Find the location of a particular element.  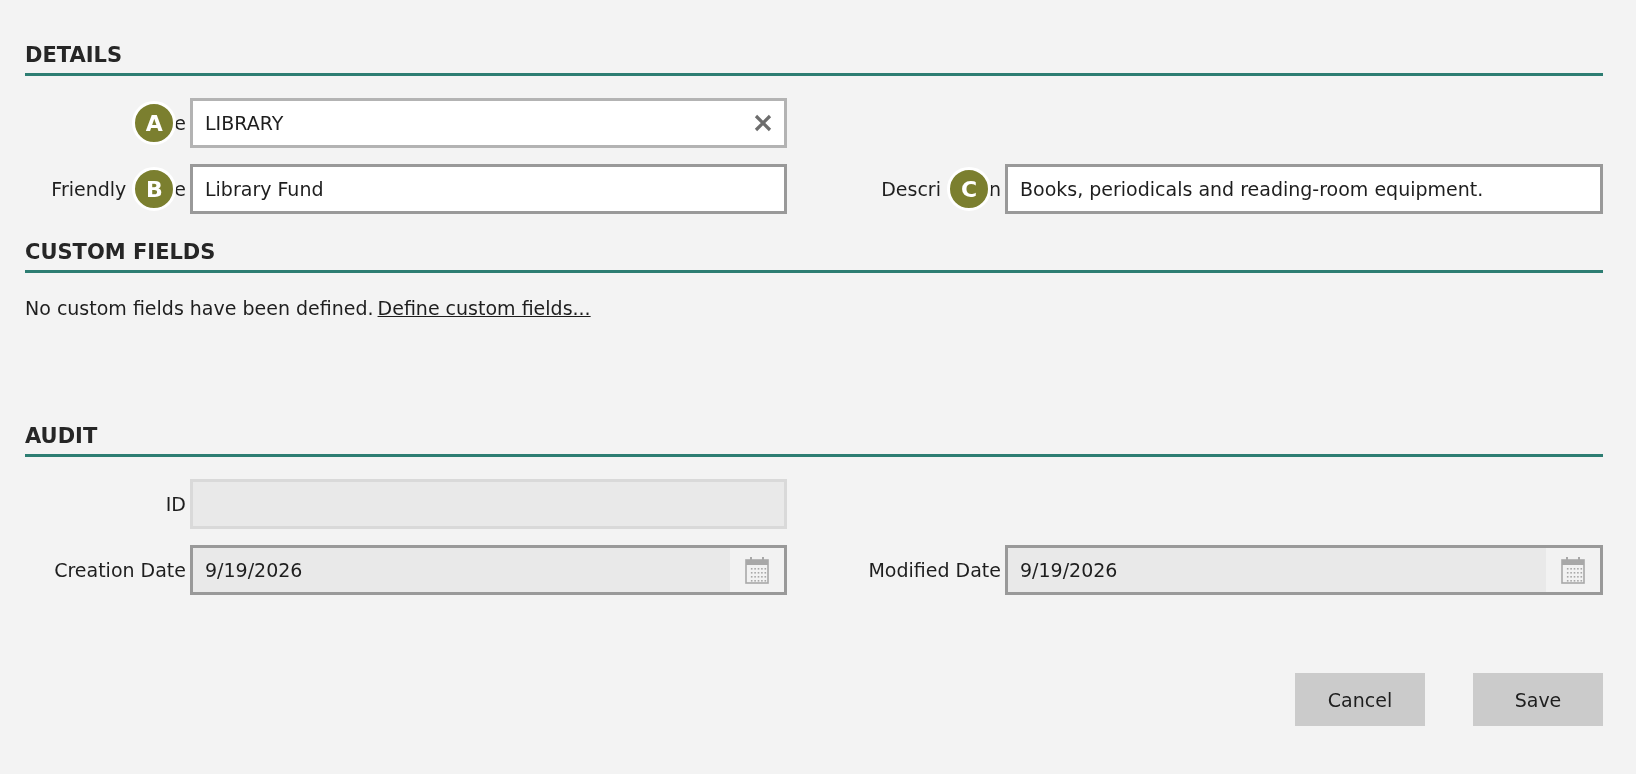

input-field: LIBRARY is located at coordinates (488, 123).